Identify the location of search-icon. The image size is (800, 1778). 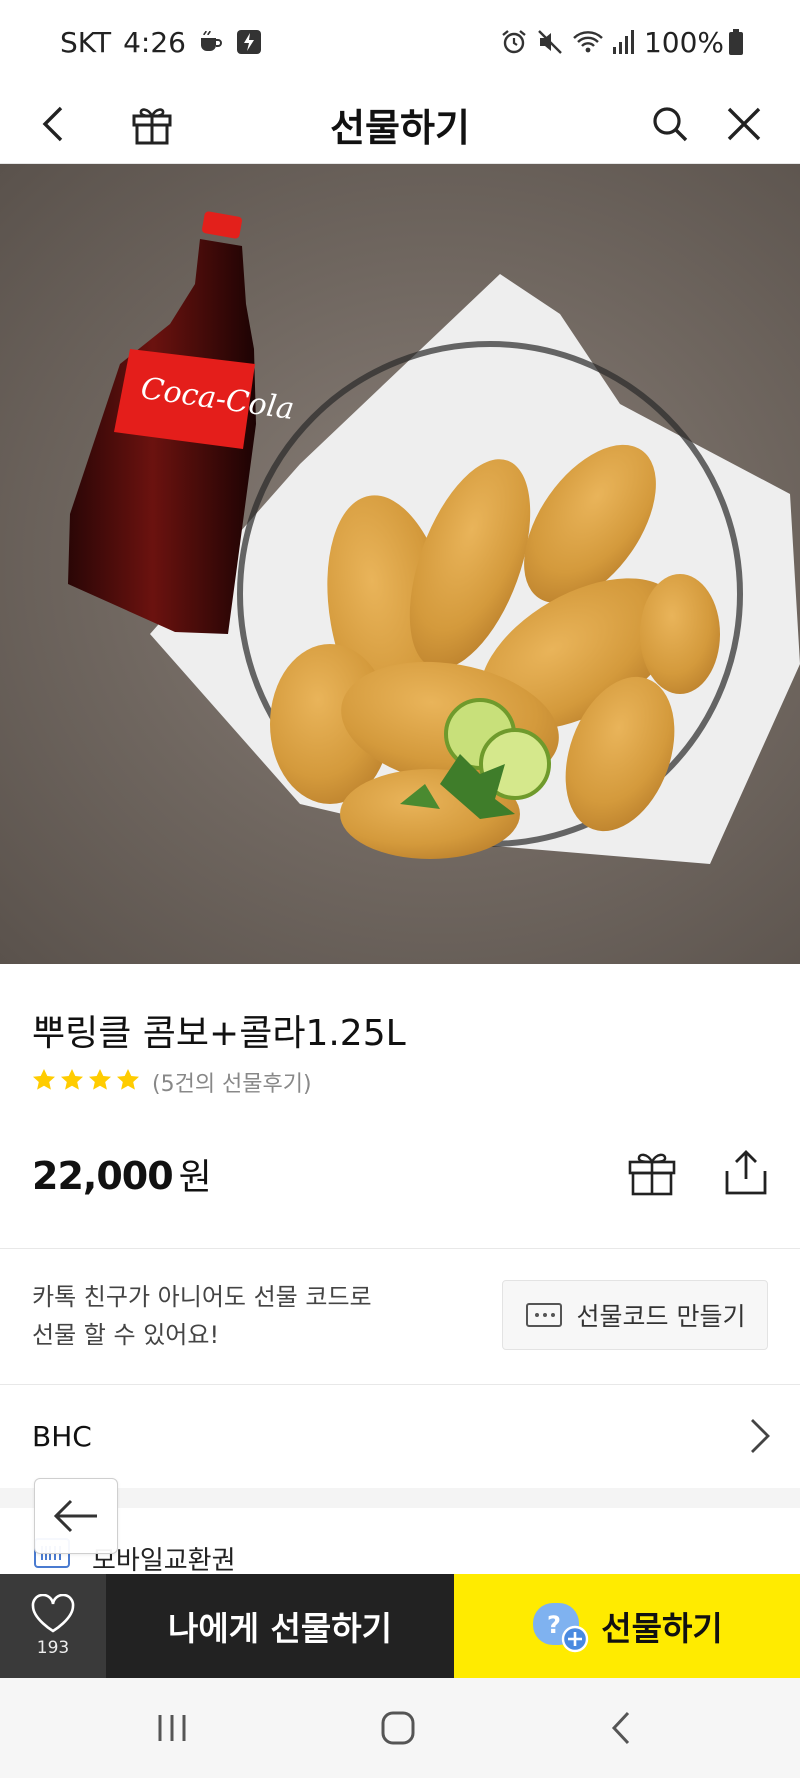
(670, 124).